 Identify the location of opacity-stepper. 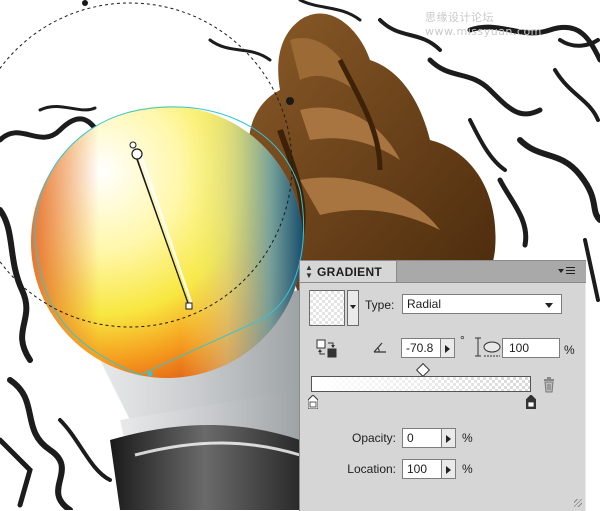
(449, 438).